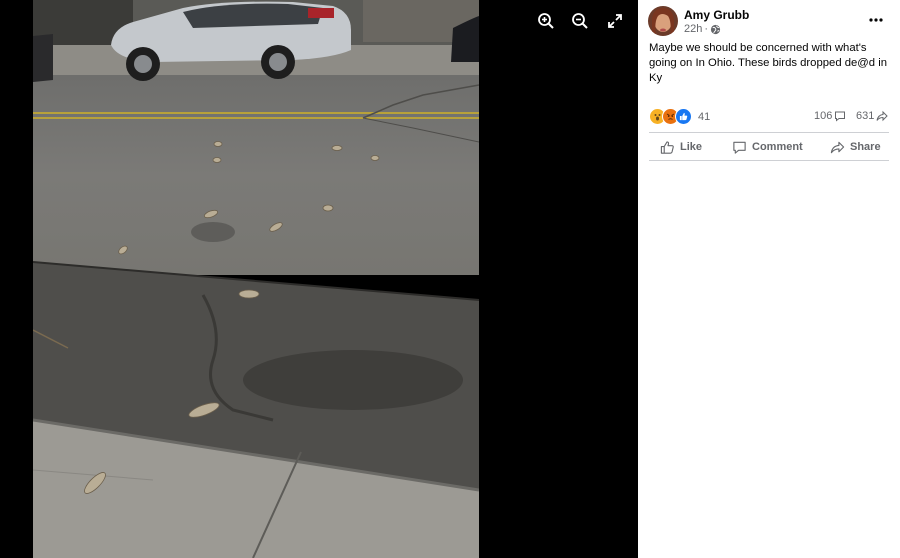  What do you see at coordinates (837, 147) in the screenshot?
I see `share-icon` at bounding box center [837, 147].